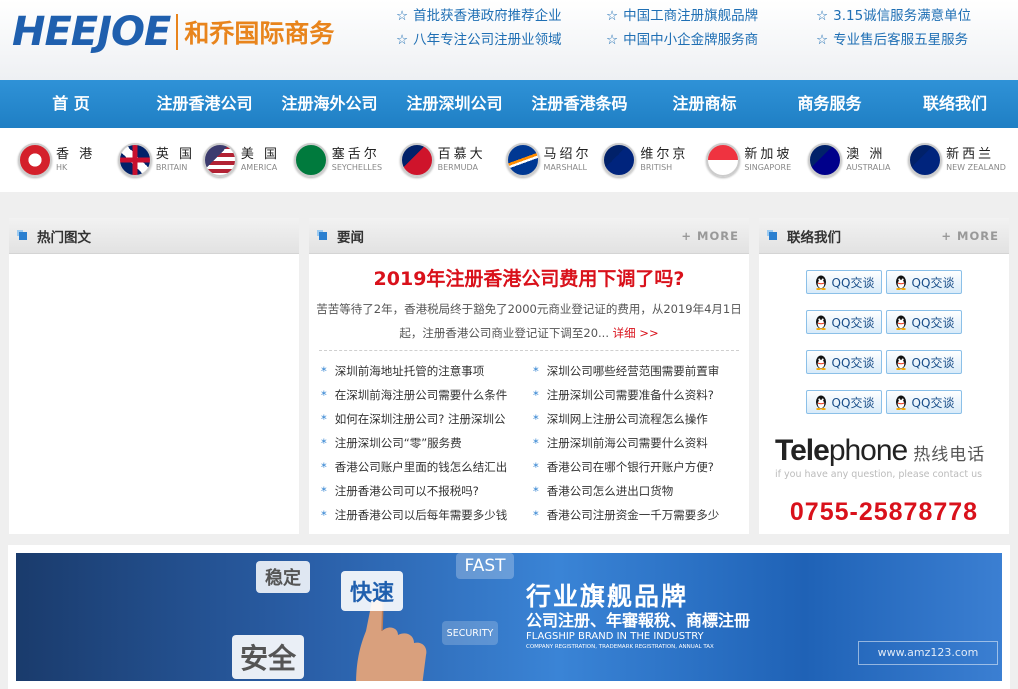  What do you see at coordinates (529, 350) in the screenshot?
I see `divider` at bounding box center [529, 350].